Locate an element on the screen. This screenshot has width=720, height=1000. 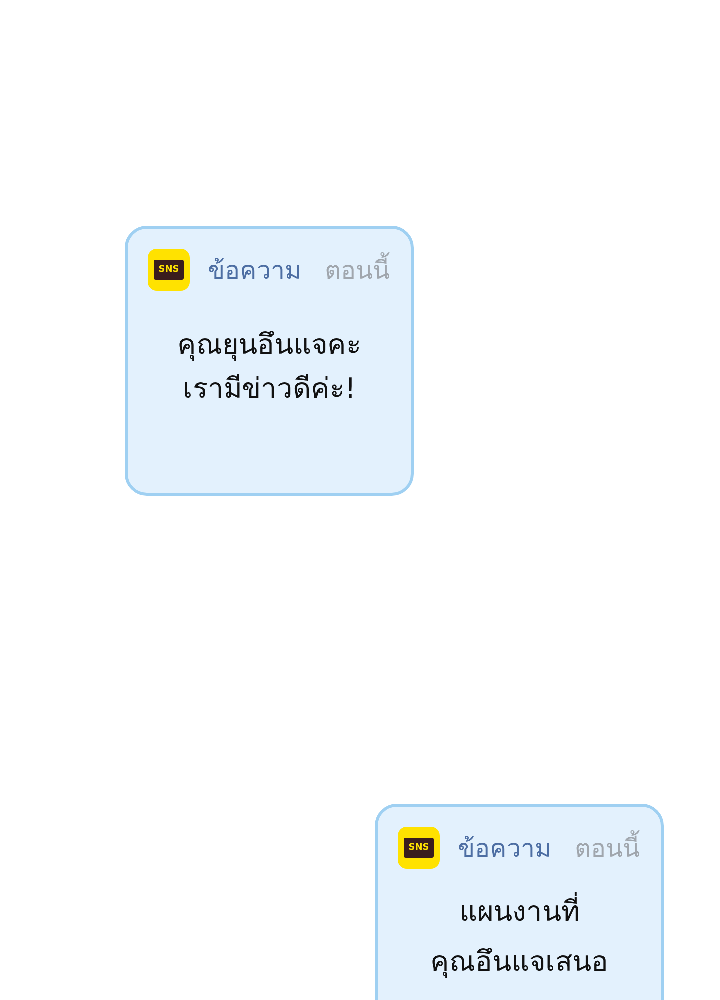
message-text: คุณยุนอึนแจคะ is located at coordinates (269, 345).